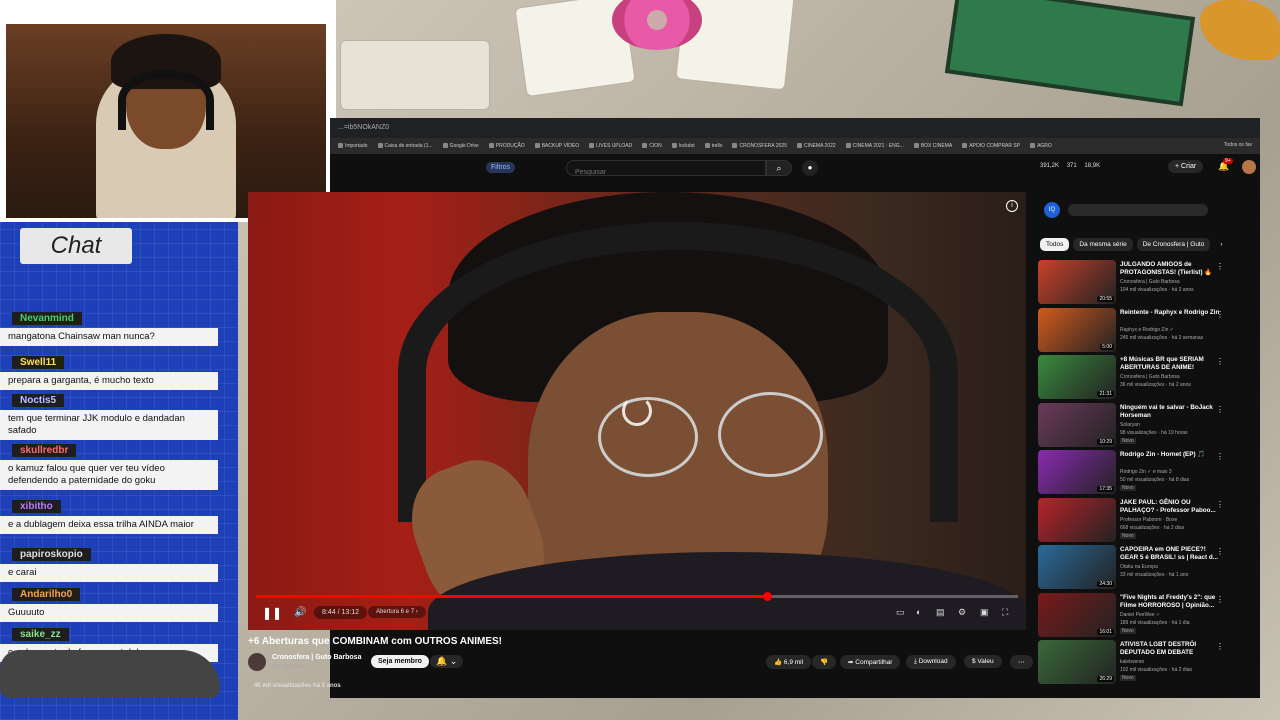 This screenshot has width=1280, height=720. I want to click on video-thumbnail: 17:35, so click(1077, 472).